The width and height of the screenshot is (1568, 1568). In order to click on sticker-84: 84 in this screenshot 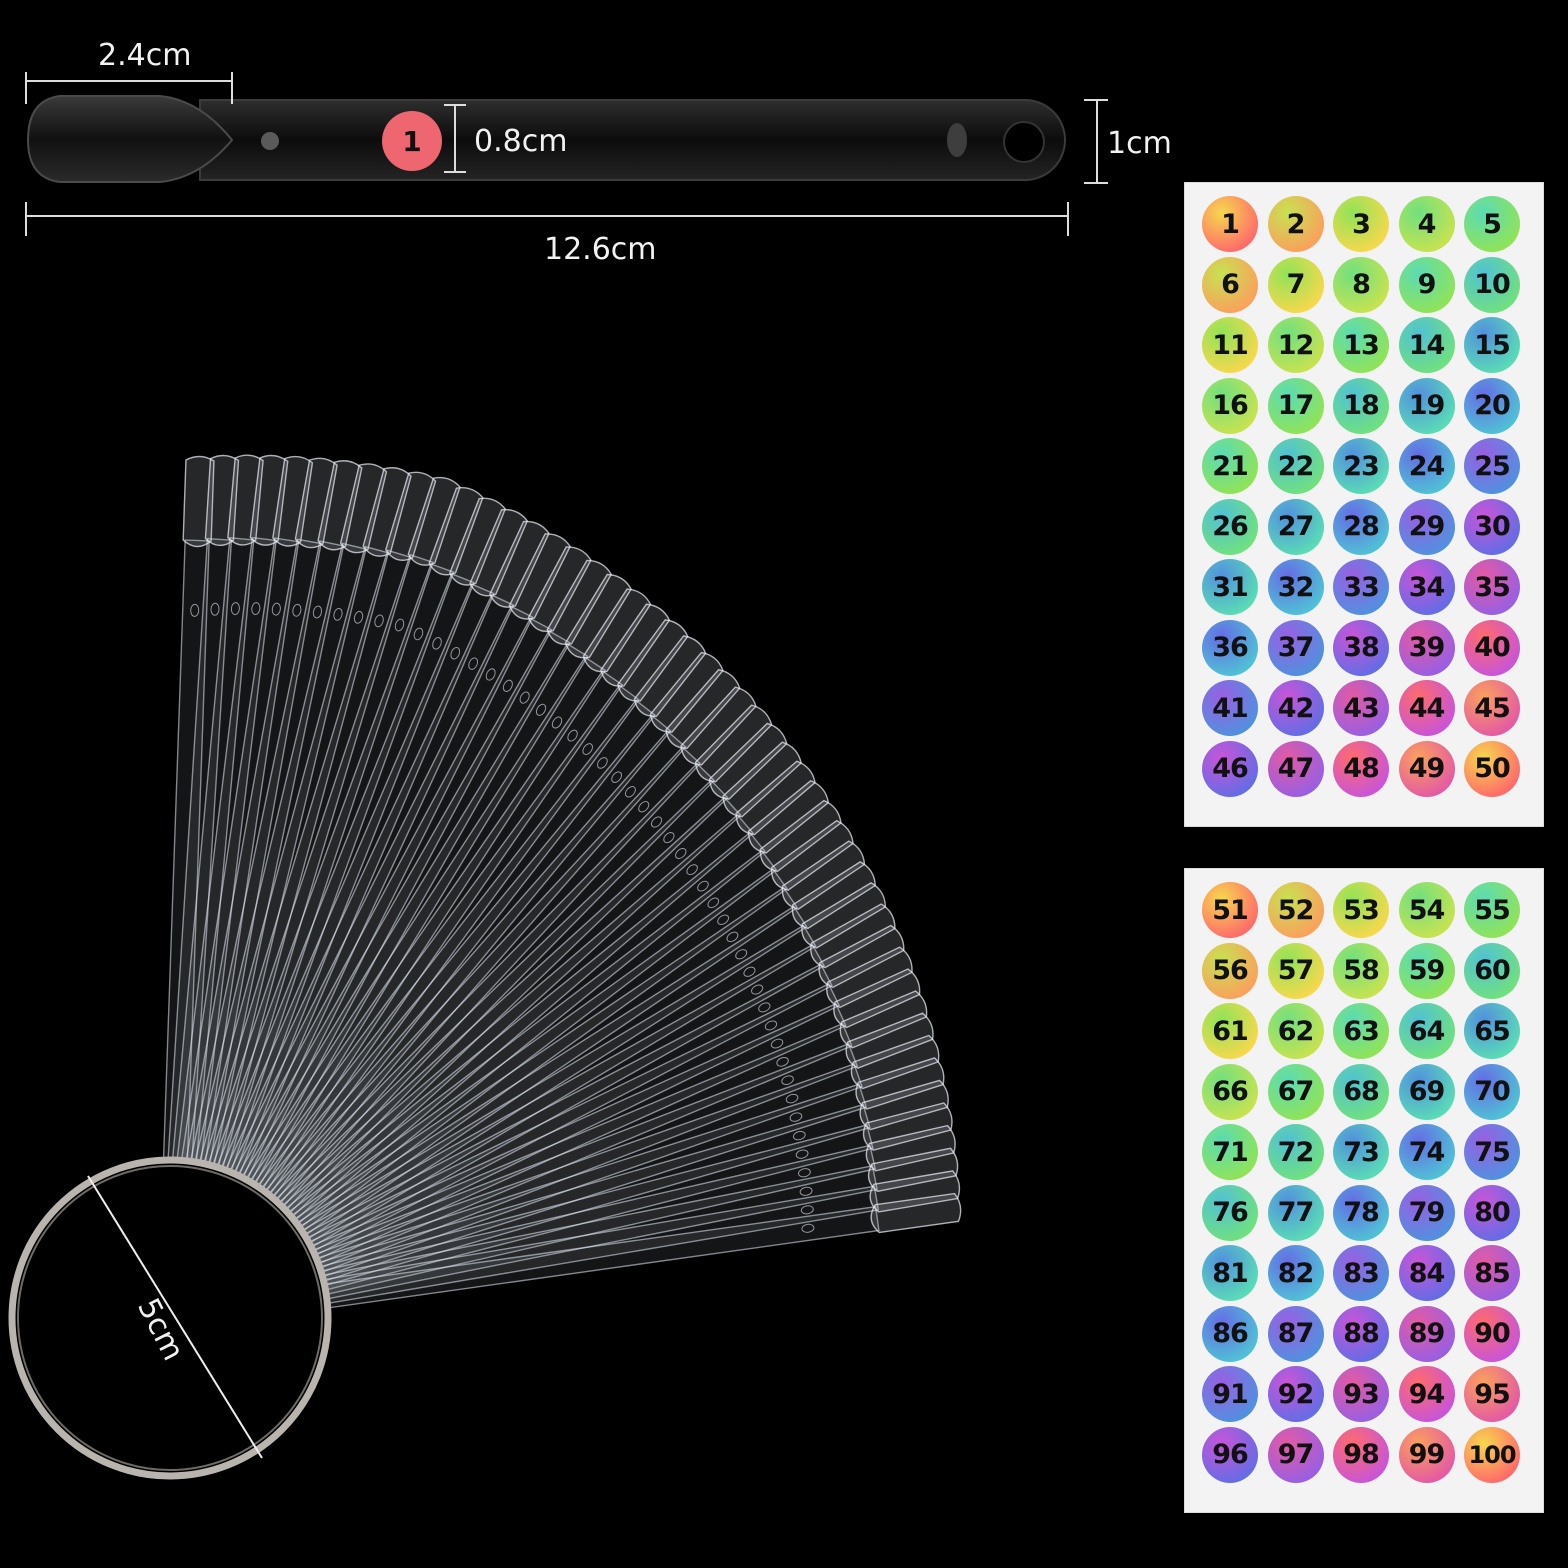, I will do `click(1426, 1273)`.